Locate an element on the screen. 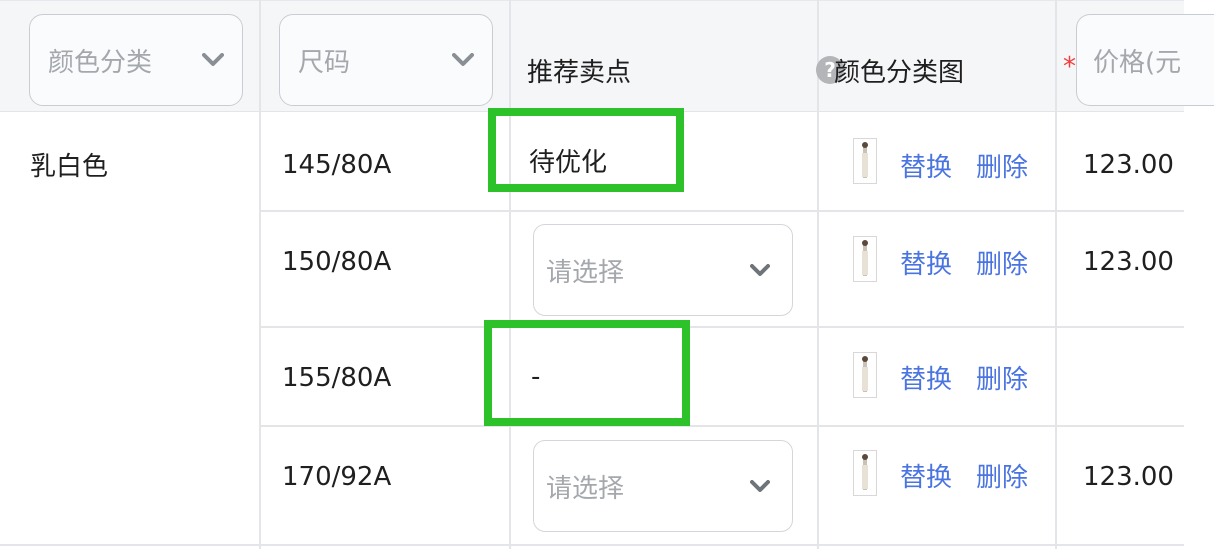 This screenshot has height=549, width=1214. color-group-label: 乳白色 is located at coordinates (69, 167).